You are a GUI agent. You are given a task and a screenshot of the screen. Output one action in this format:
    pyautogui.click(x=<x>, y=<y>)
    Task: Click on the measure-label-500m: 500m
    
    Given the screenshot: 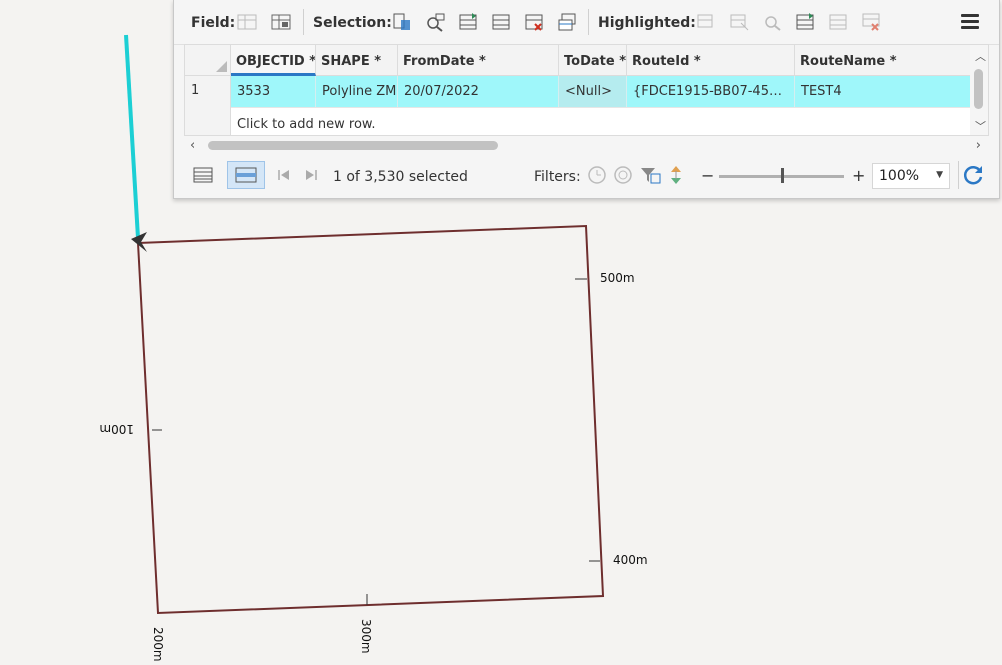 What is the action you would take?
    pyautogui.click(x=617, y=278)
    